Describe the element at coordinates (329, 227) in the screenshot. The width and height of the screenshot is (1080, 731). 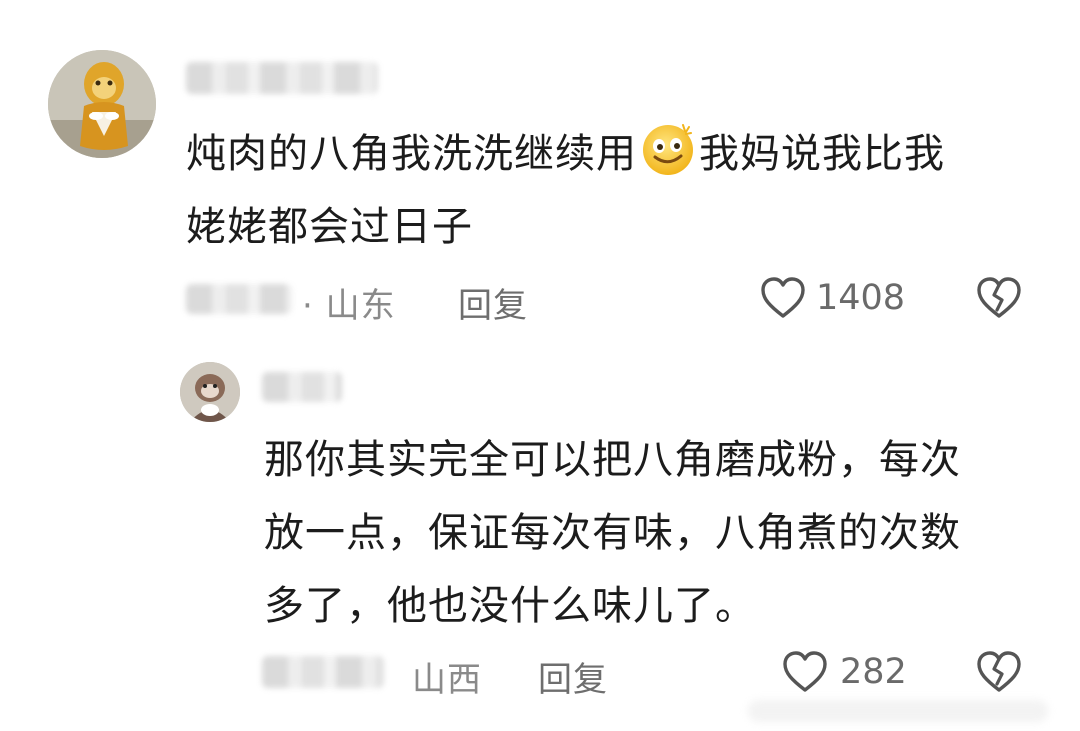
I see `comment-text: 姥姥都会过日子` at that location.